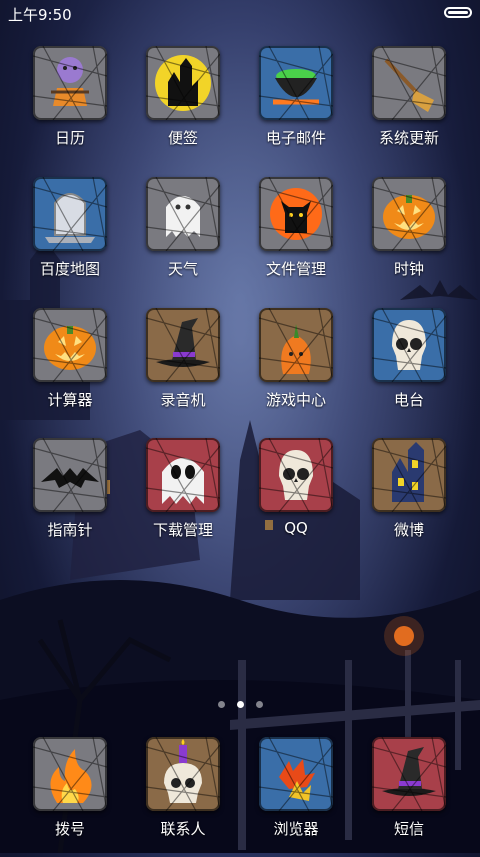 The image size is (480, 857). I want to click on app-item: 电台, so click(409, 364).